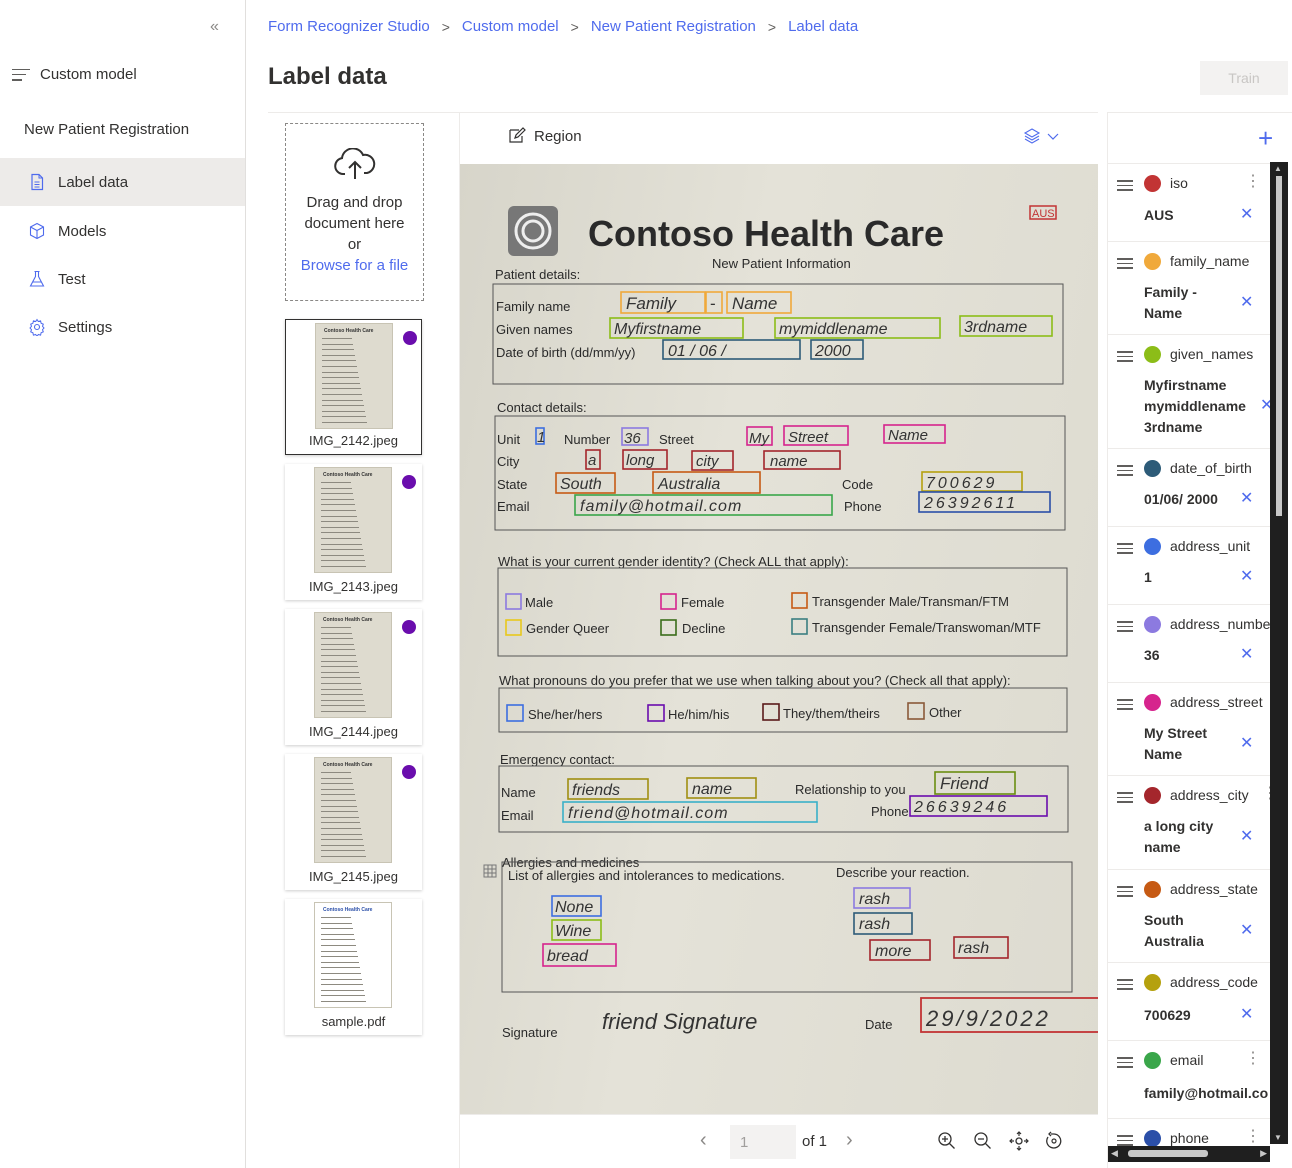  What do you see at coordinates (1278, 168) in the screenshot?
I see `scroll-up-icon: ▲` at bounding box center [1278, 168].